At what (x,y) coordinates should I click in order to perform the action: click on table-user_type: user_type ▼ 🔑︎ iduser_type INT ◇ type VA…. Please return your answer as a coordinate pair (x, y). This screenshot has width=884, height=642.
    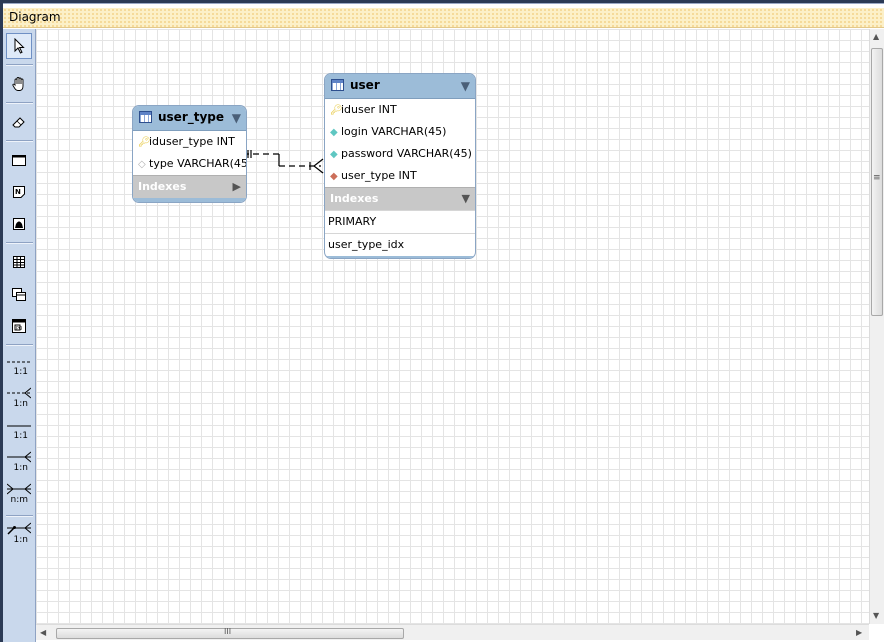
    Looking at the image, I should click on (189, 154).